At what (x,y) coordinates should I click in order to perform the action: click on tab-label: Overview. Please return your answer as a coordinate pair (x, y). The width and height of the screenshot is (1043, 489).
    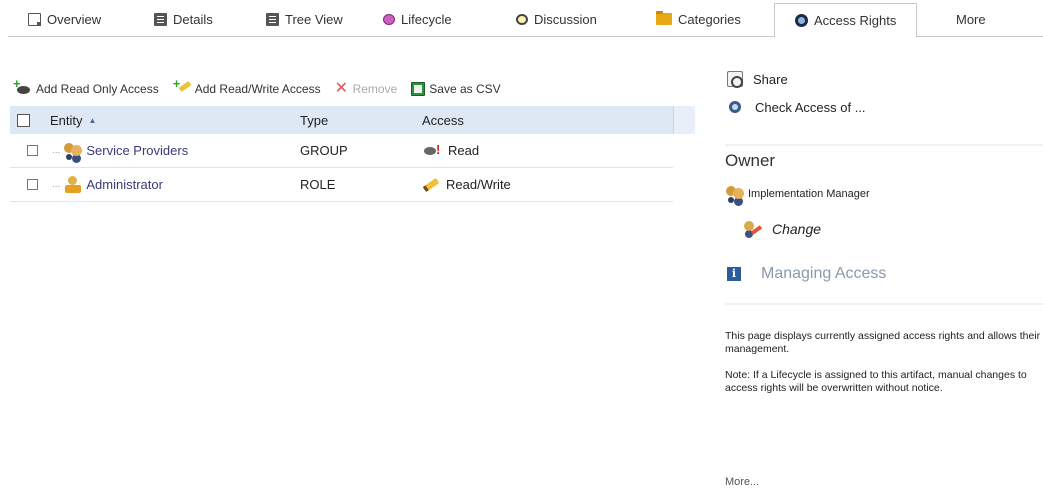
    Looking at the image, I should click on (74, 19).